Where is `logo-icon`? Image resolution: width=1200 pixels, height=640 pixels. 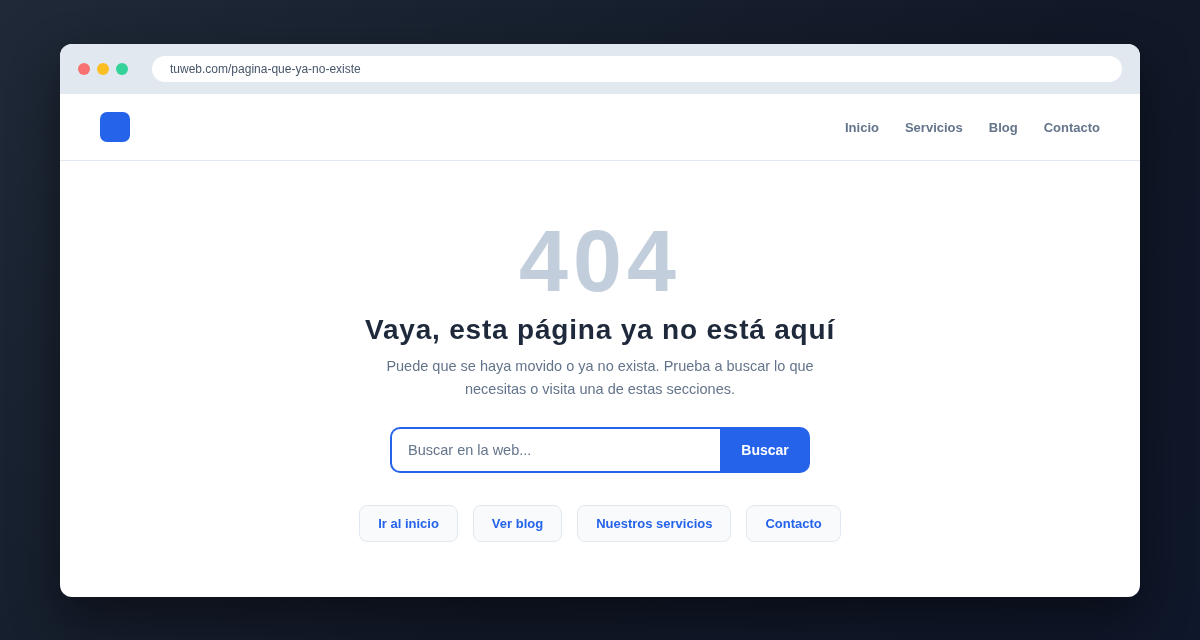 logo-icon is located at coordinates (115, 127).